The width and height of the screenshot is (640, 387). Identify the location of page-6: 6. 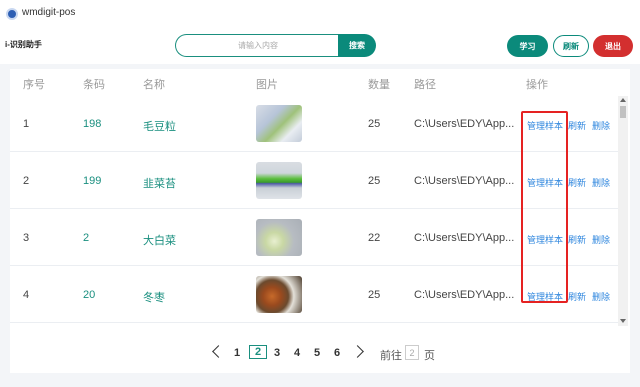
(337, 353).